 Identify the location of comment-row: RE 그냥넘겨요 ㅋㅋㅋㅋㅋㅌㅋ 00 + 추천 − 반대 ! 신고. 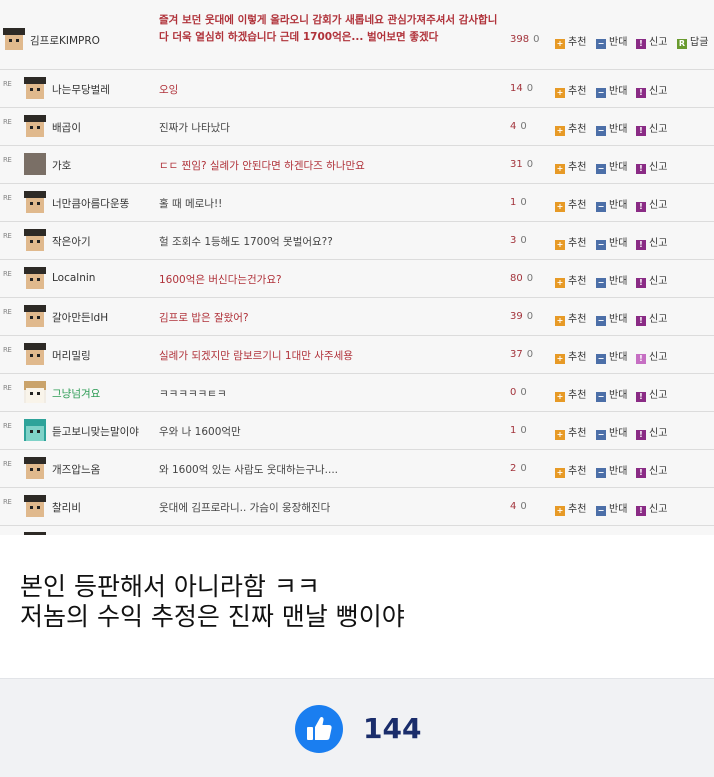
(357, 393).